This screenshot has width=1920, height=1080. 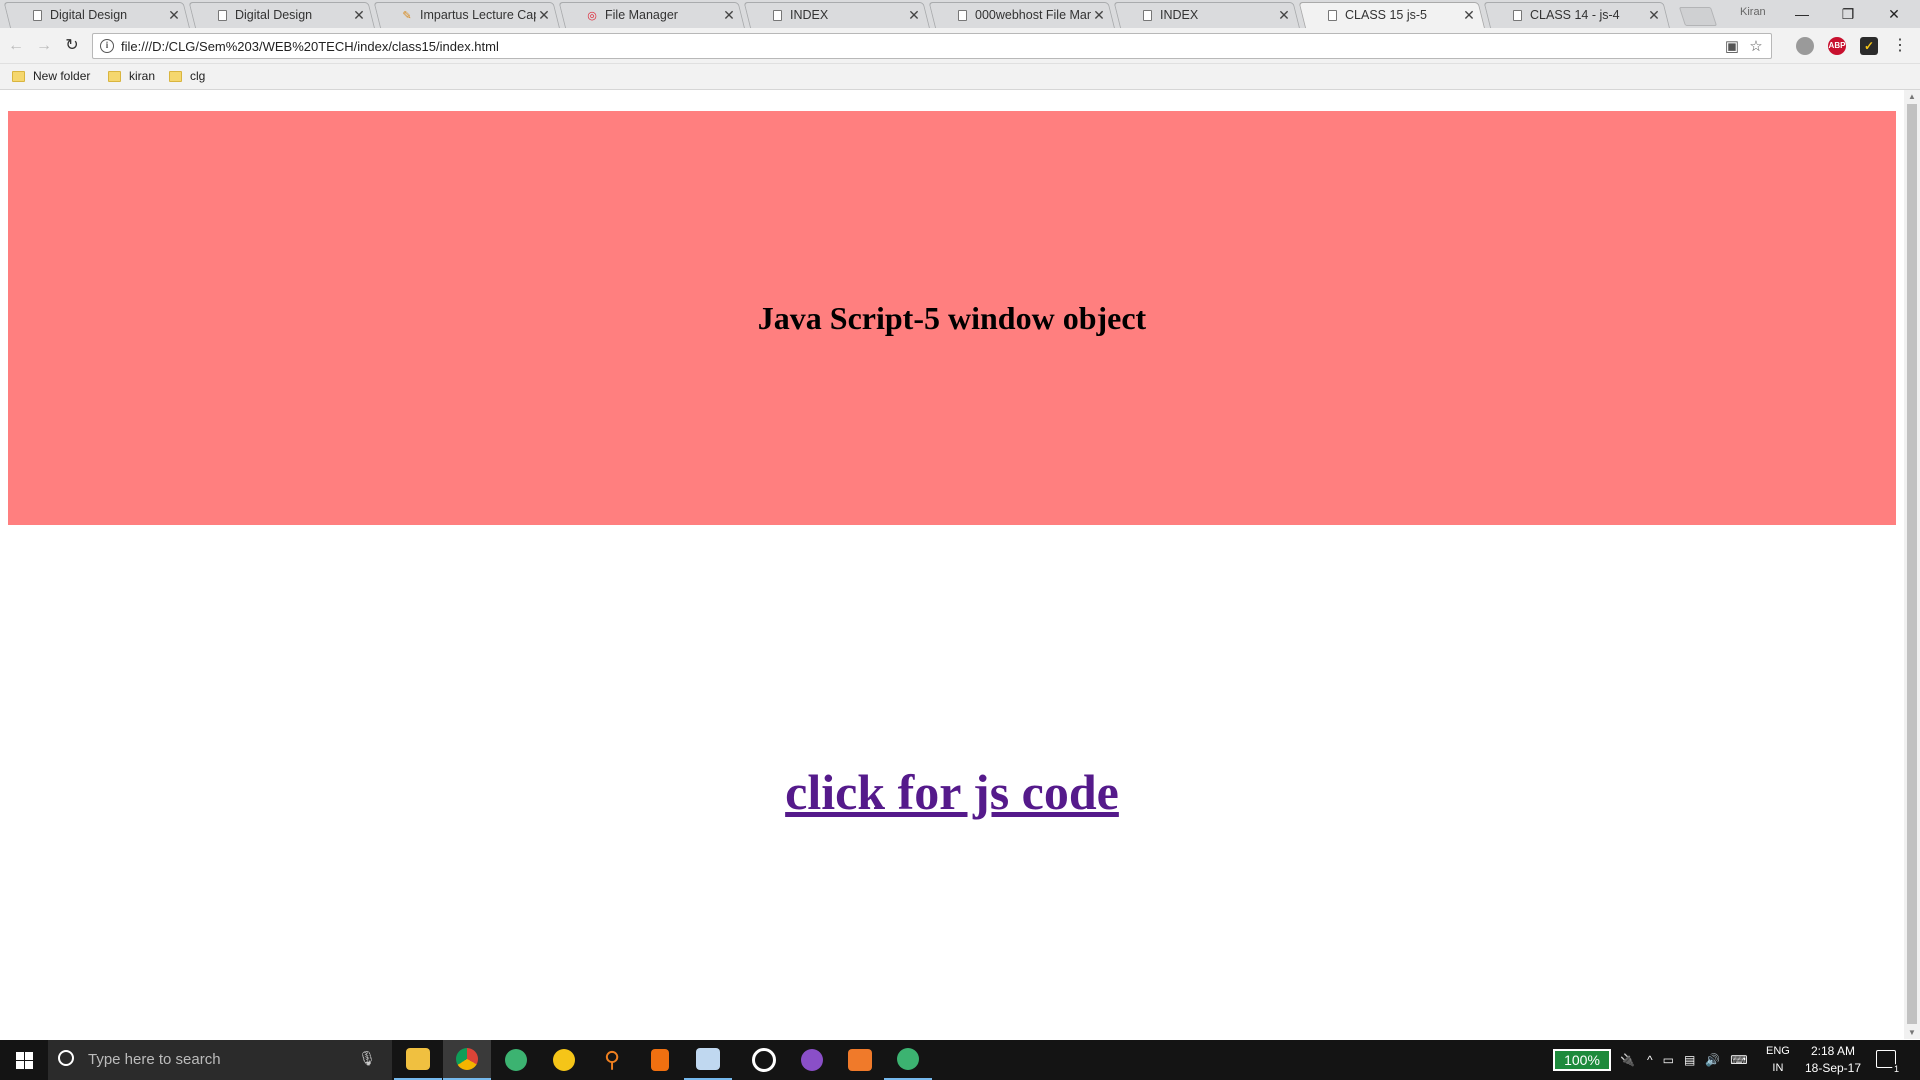 I want to click on cortana-icon, so click(x=66, y=1058).